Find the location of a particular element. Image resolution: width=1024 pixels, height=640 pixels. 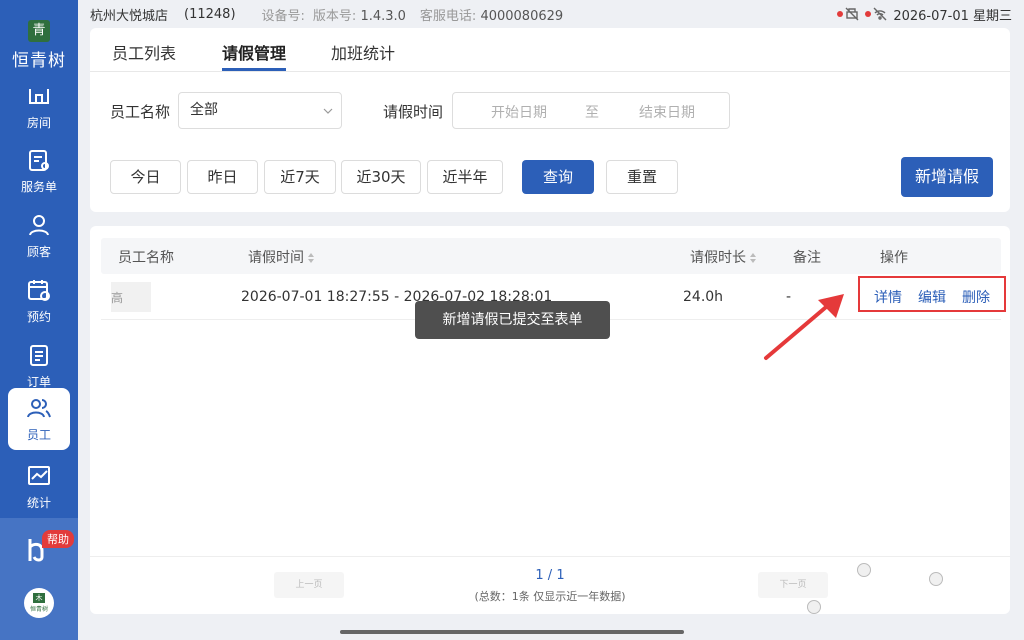

room-icon is located at coordinates (39, 96).